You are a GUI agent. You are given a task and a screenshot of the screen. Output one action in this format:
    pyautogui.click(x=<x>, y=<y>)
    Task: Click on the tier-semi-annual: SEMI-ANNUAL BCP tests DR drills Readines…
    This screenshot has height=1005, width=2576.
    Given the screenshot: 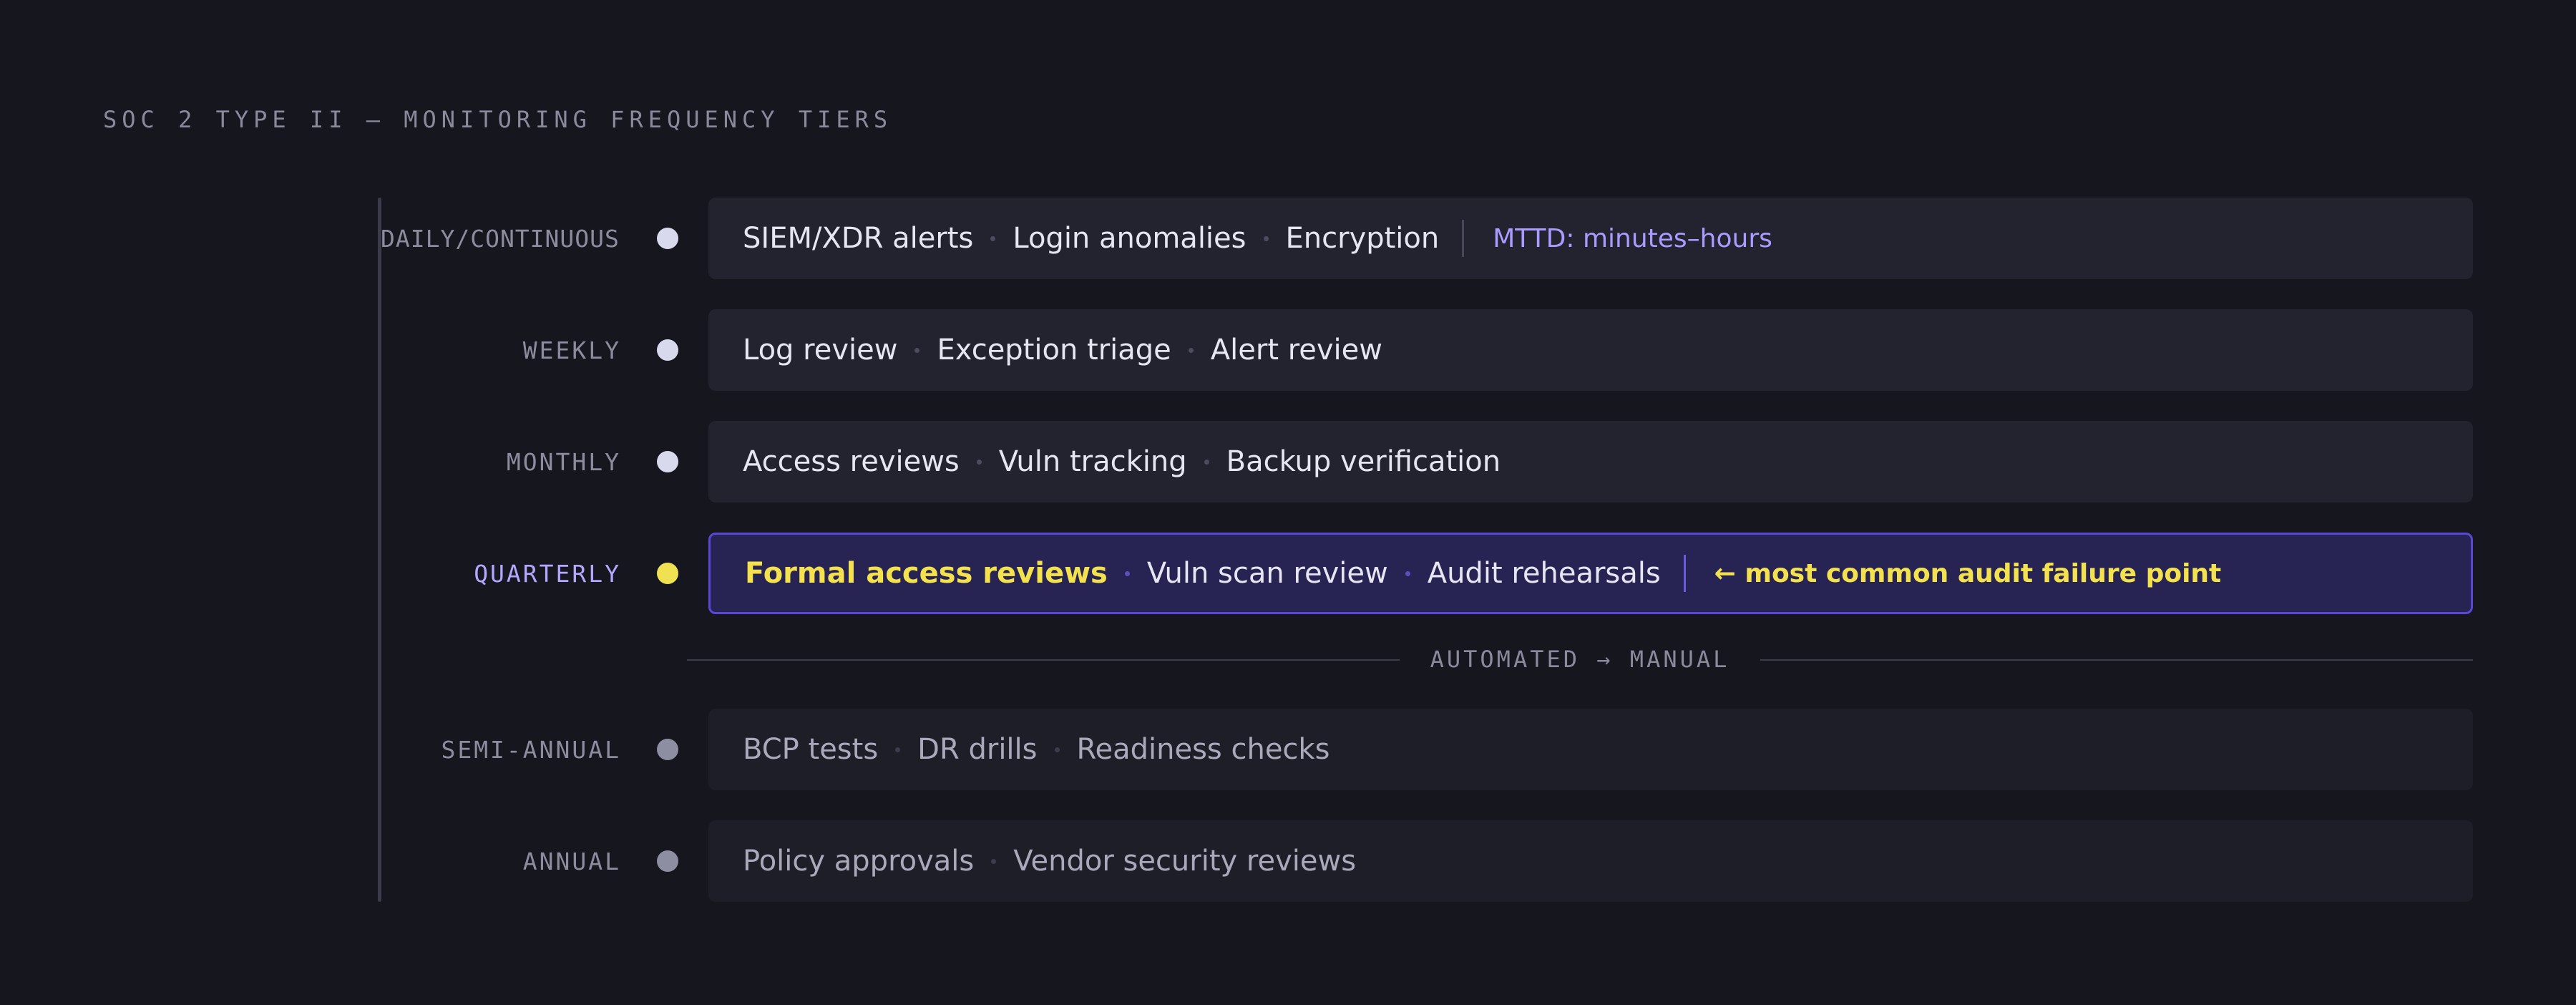 What is the action you would take?
    pyautogui.click(x=1288, y=749)
    